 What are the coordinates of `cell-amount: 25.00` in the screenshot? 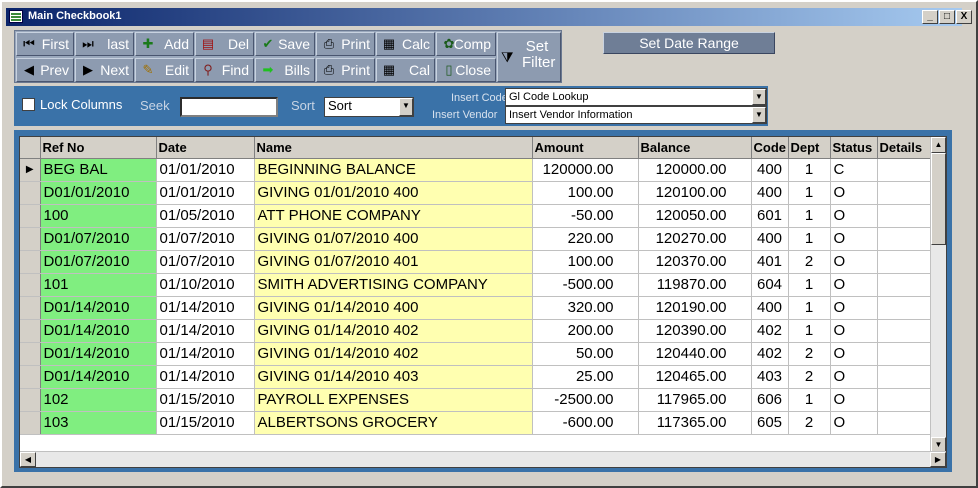 It's located at (585, 377).